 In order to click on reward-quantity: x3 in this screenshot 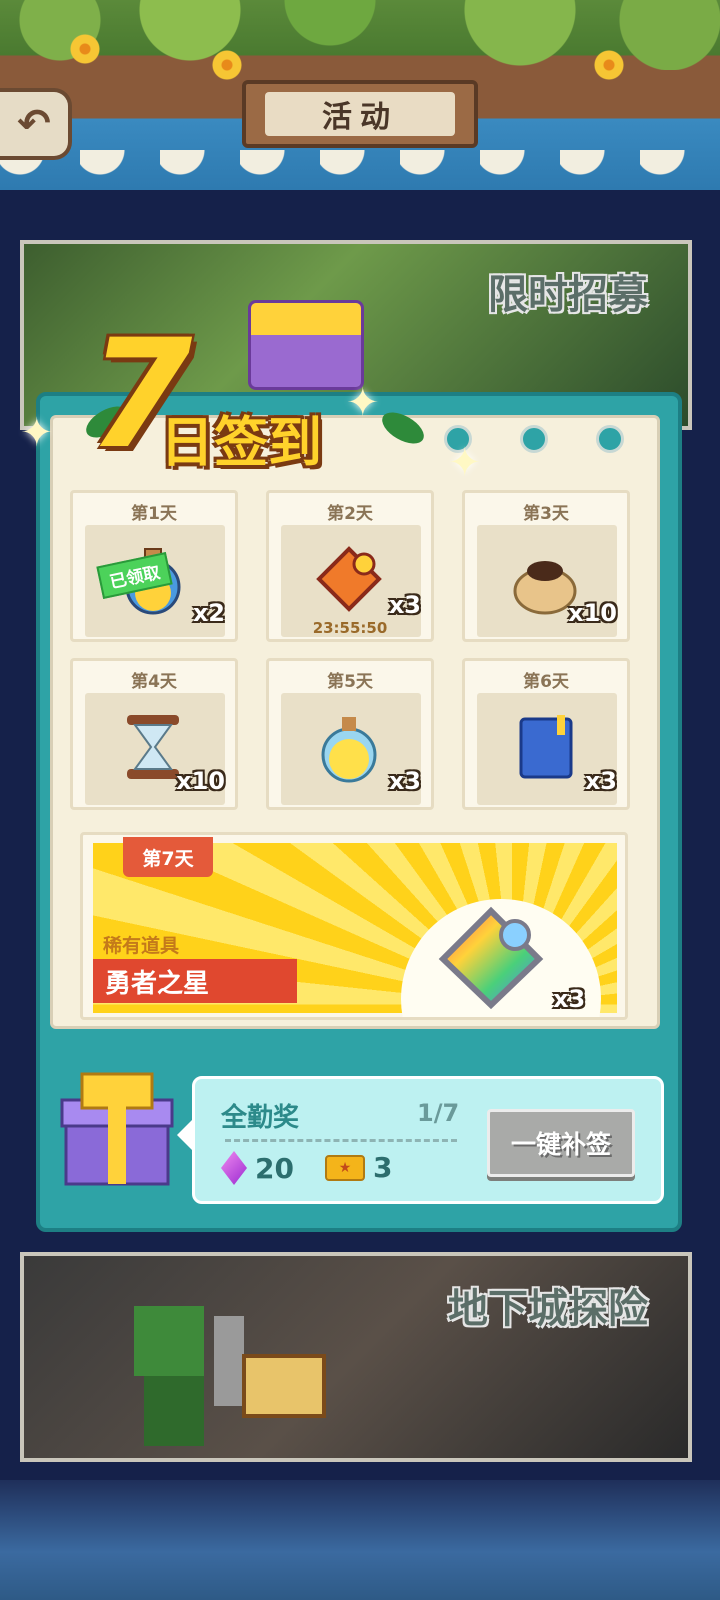, I will do `click(569, 999)`.